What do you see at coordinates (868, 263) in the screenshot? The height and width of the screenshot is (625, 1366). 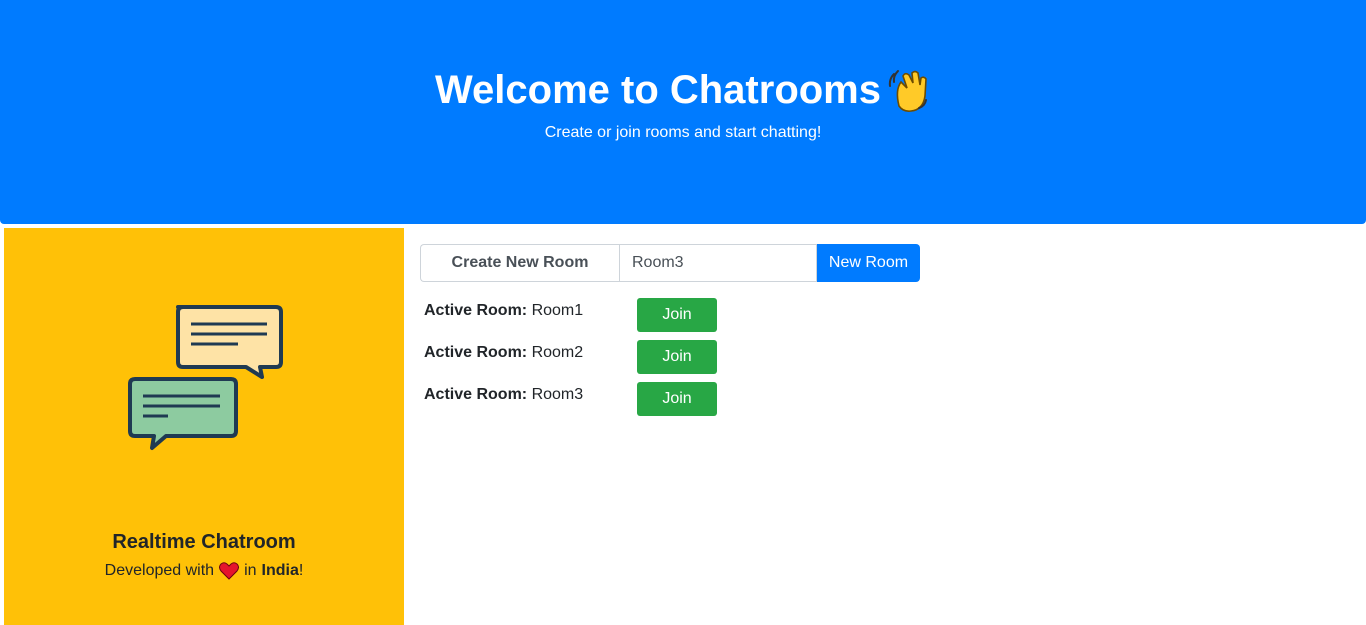 I see `new-room-button: New Room` at bounding box center [868, 263].